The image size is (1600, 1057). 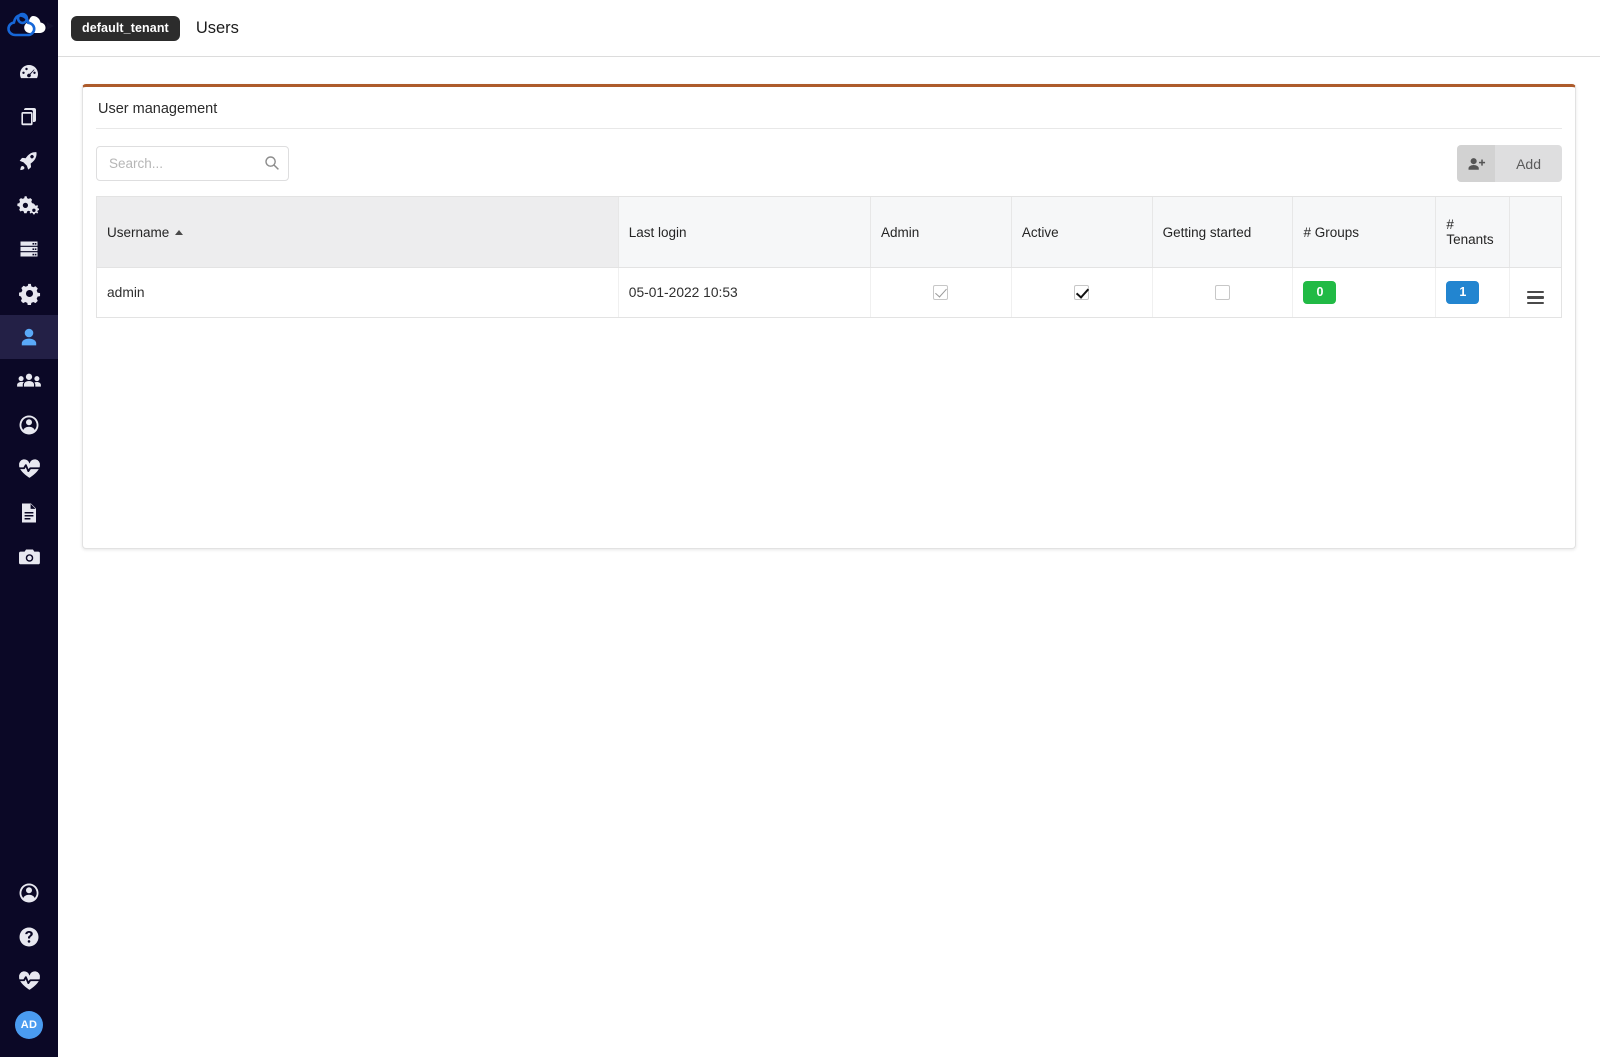 What do you see at coordinates (29, 117) in the screenshot?
I see `sidebar-item-blueprints` at bounding box center [29, 117].